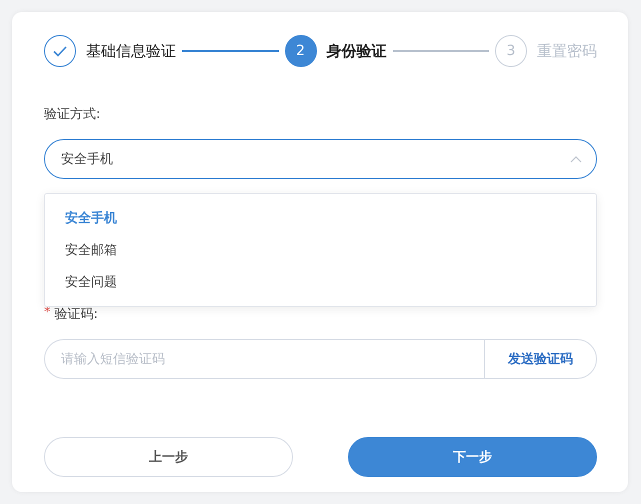 Image resolution: width=641 pixels, height=504 pixels. What do you see at coordinates (320, 159) in the screenshot?
I see `method-select: 安全手机` at bounding box center [320, 159].